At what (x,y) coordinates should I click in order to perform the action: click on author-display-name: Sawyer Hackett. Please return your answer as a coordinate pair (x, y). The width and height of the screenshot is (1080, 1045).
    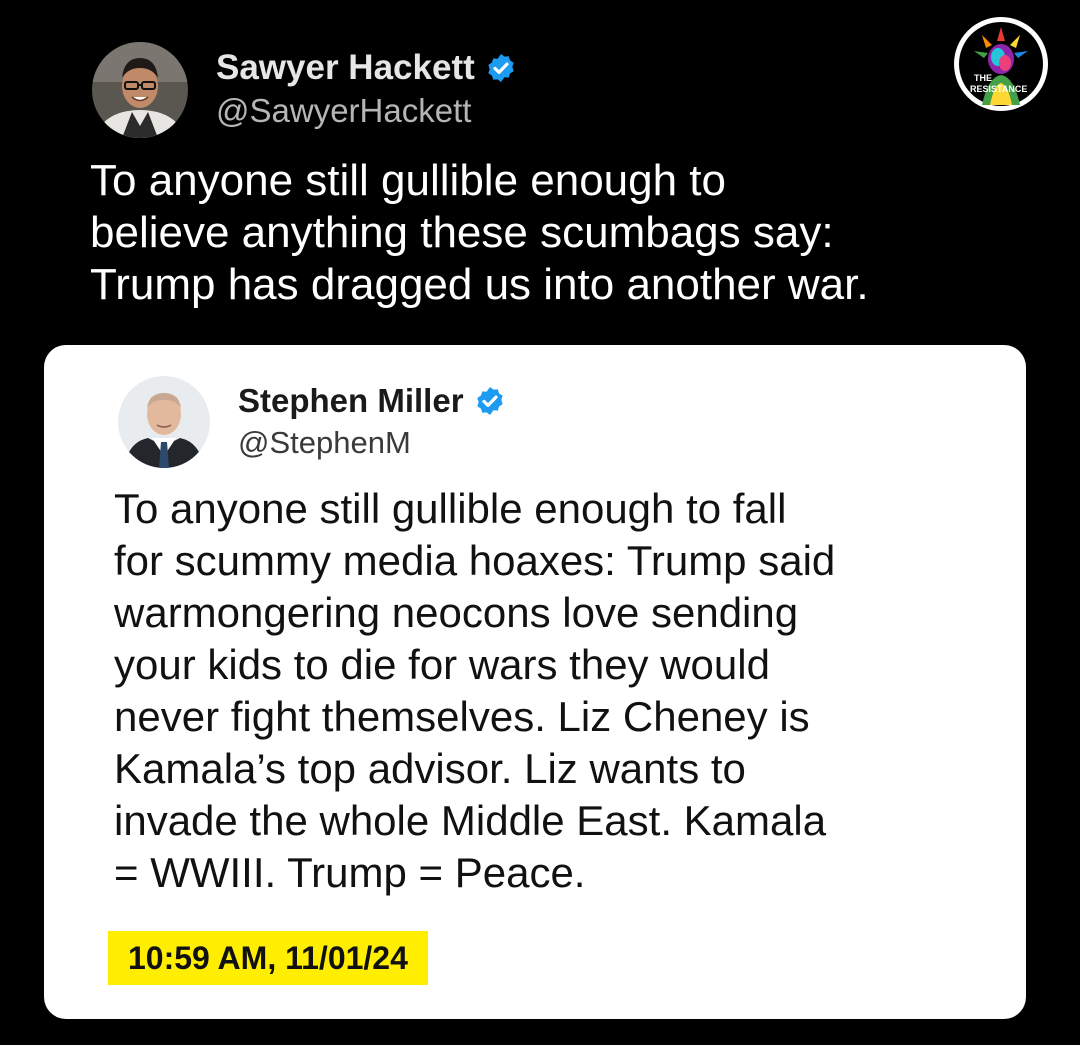
    Looking at the image, I should click on (345, 68).